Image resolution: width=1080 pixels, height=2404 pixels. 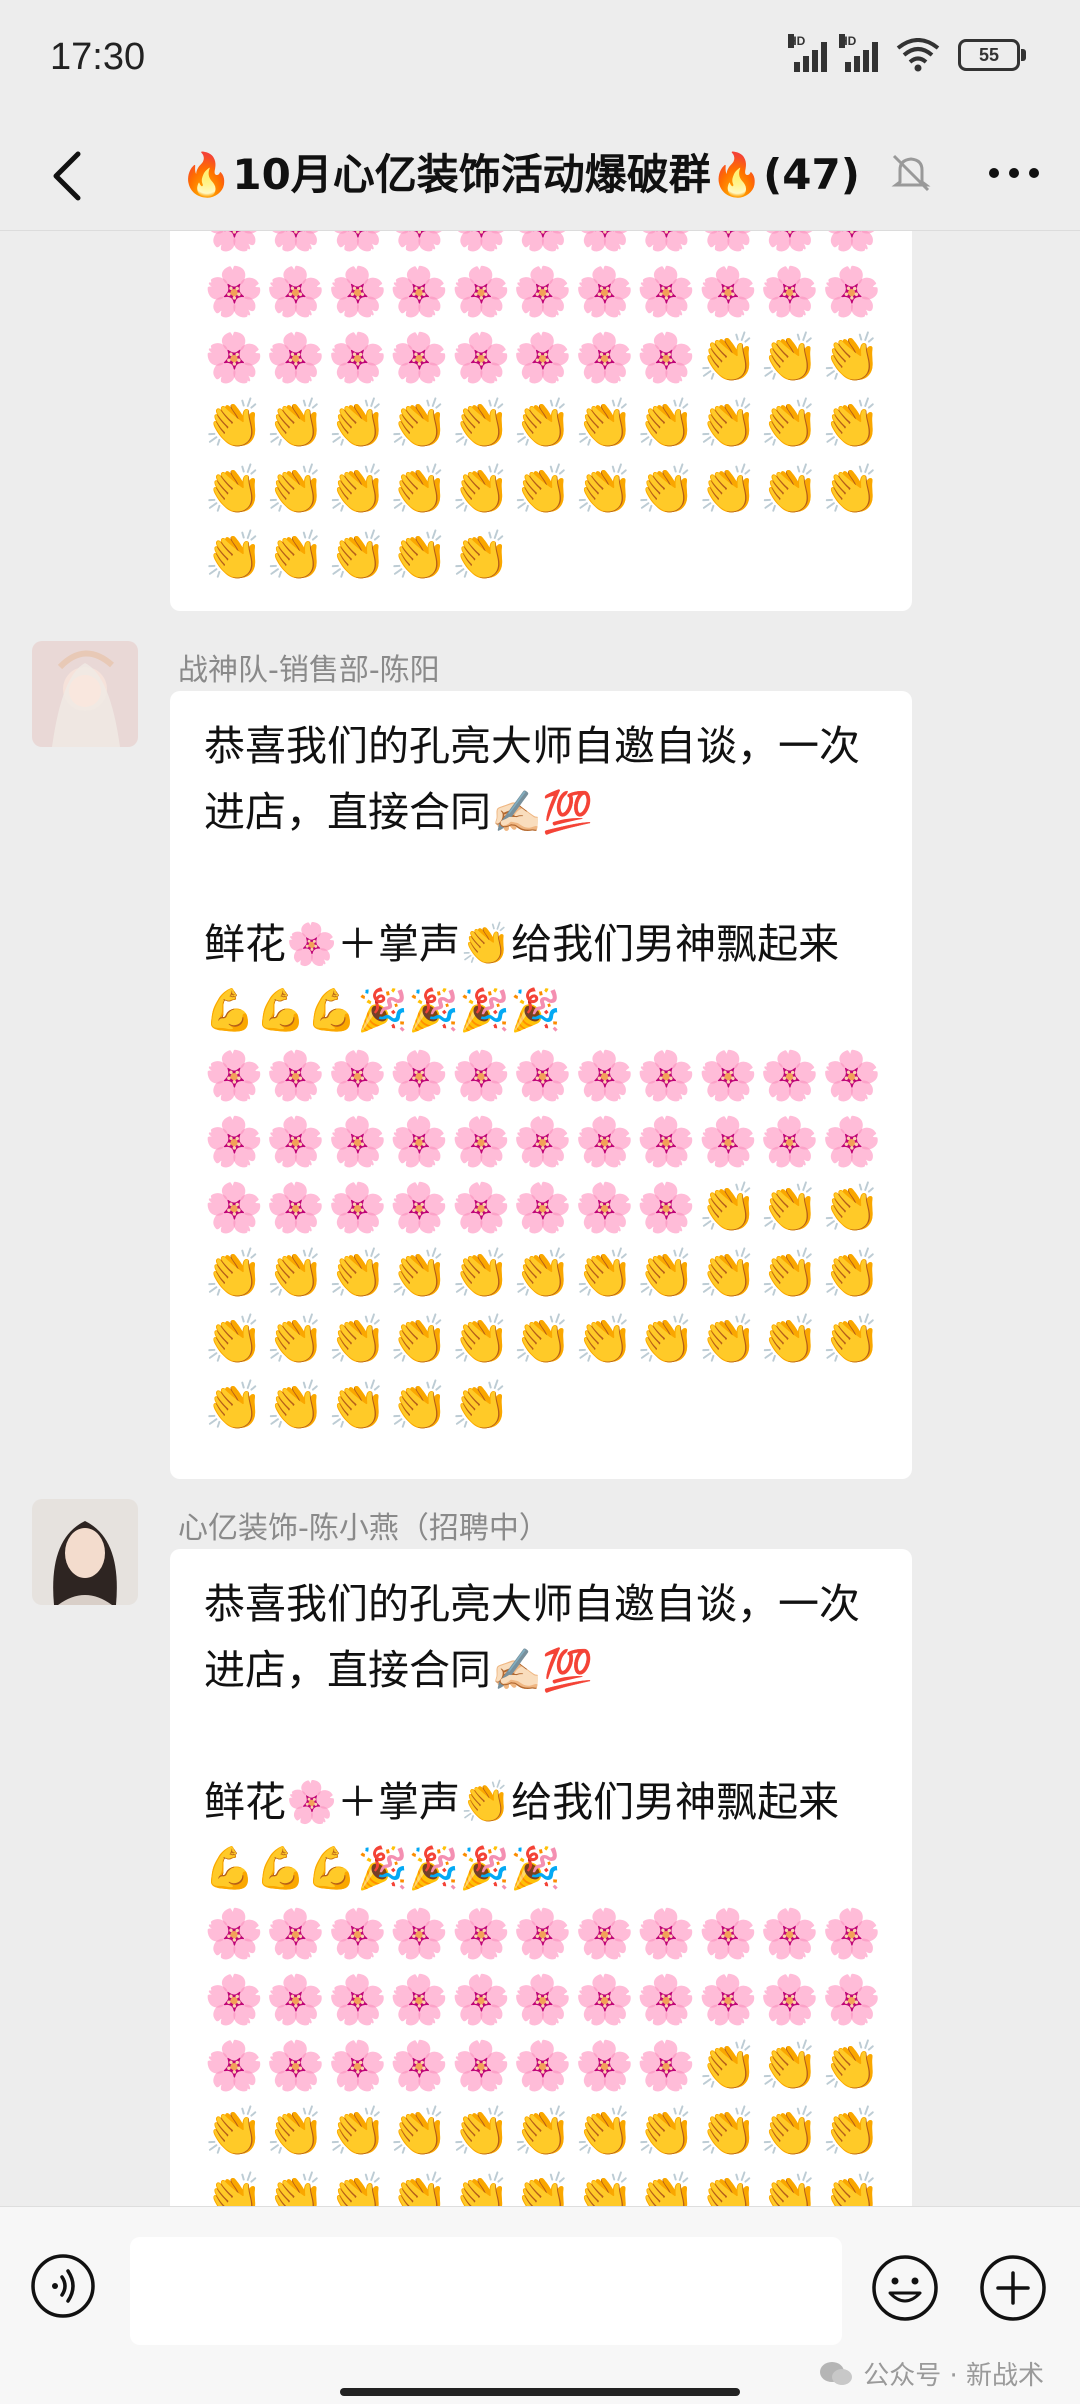 I want to click on home-indicator, so click(x=540, y=2392).